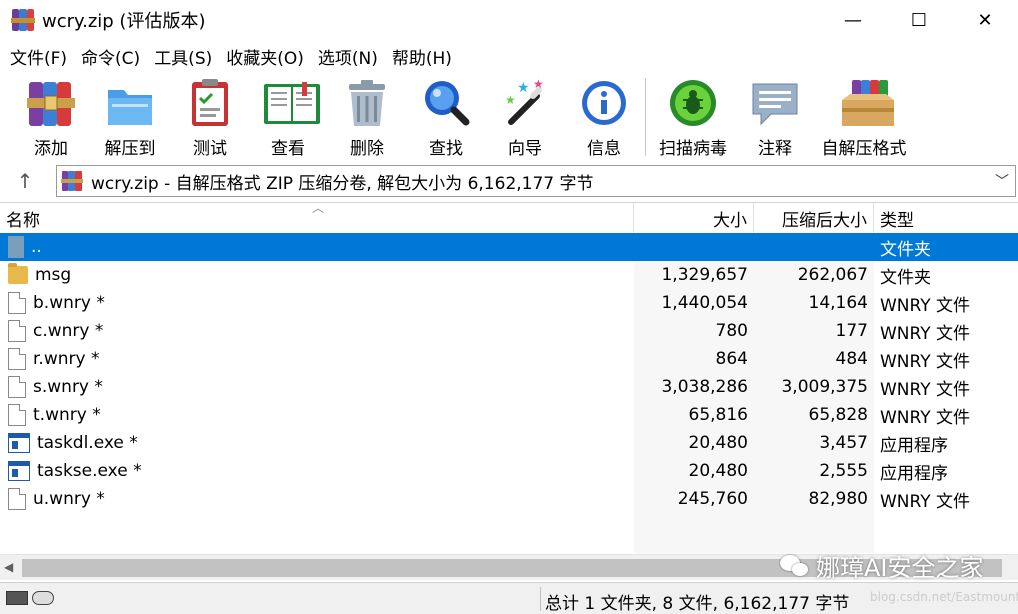 The height and width of the screenshot is (614, 1018). Describe the element at coordinates (18, 273) in the screenshot. I see `folder-icon` at that location.